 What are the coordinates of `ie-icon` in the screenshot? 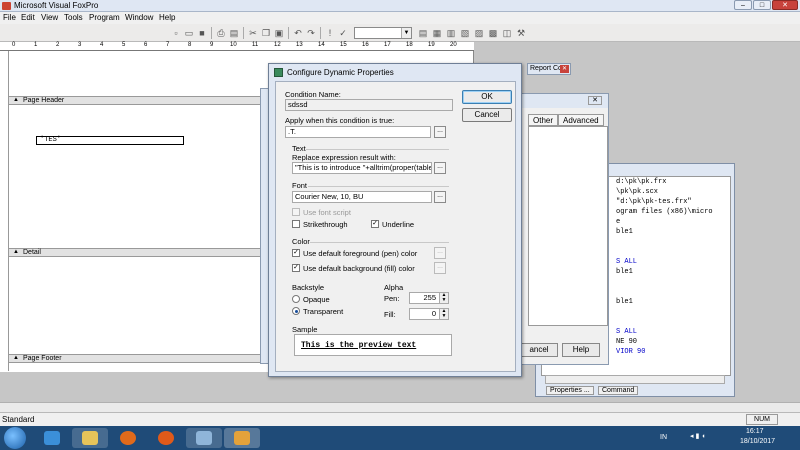 It's located at (52, 438).